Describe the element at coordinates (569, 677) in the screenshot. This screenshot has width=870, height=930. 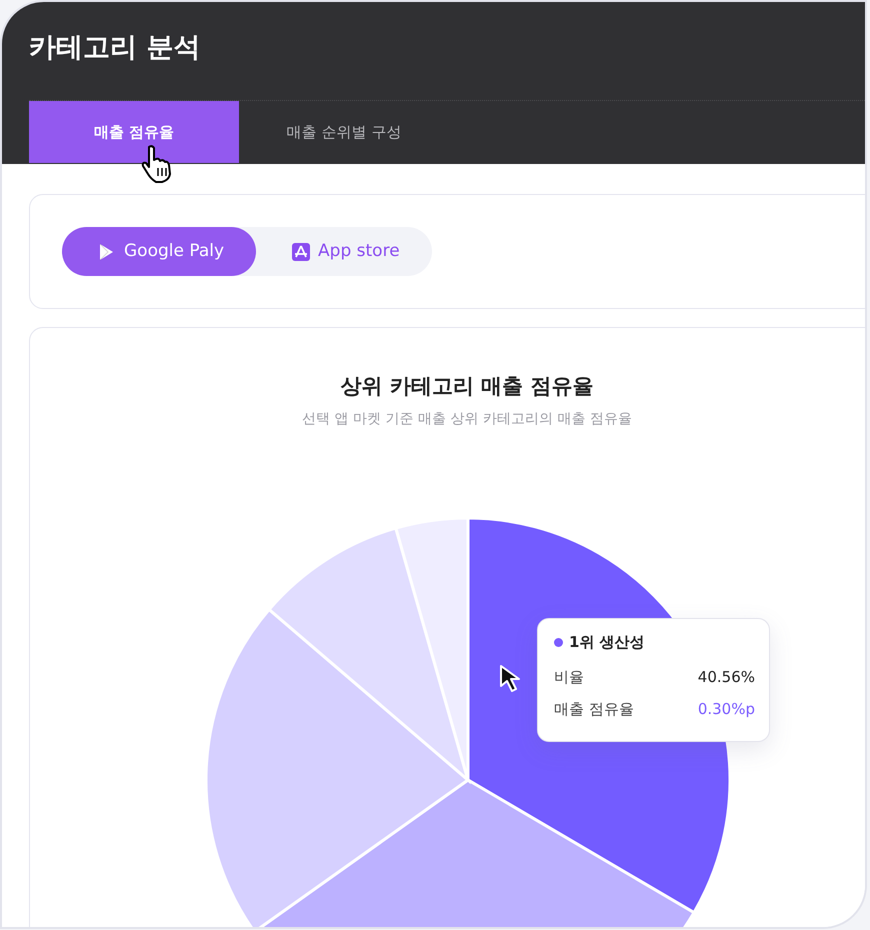
I see `tooltip-label: 비율` at that location.